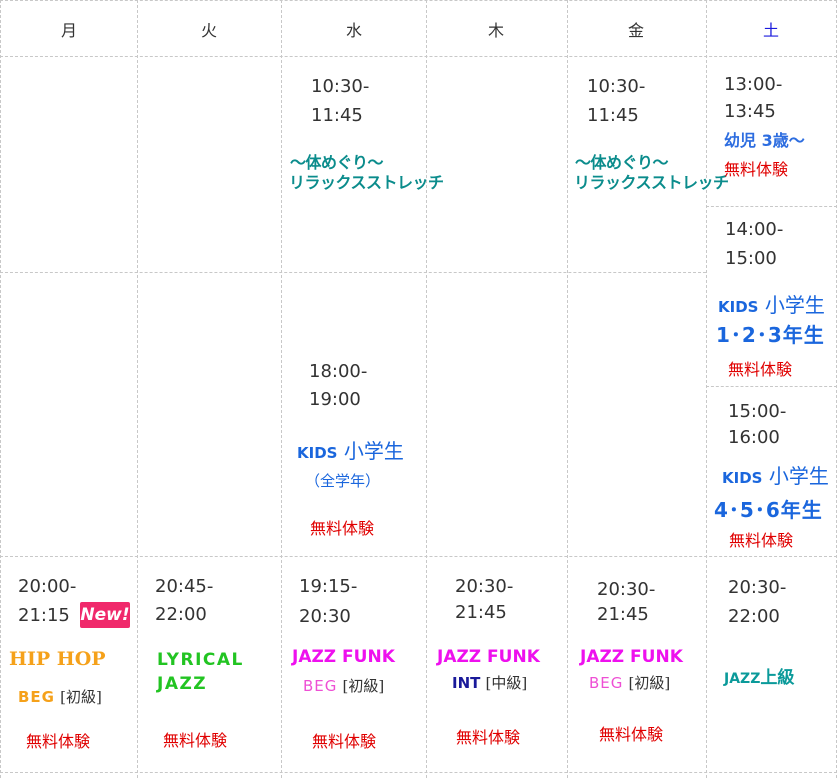 The height and width of the screenshot is (778, 839). Describe the element at coordinates (771, 30) in the screenshot. I see `day-header-sat: 土` at that location.